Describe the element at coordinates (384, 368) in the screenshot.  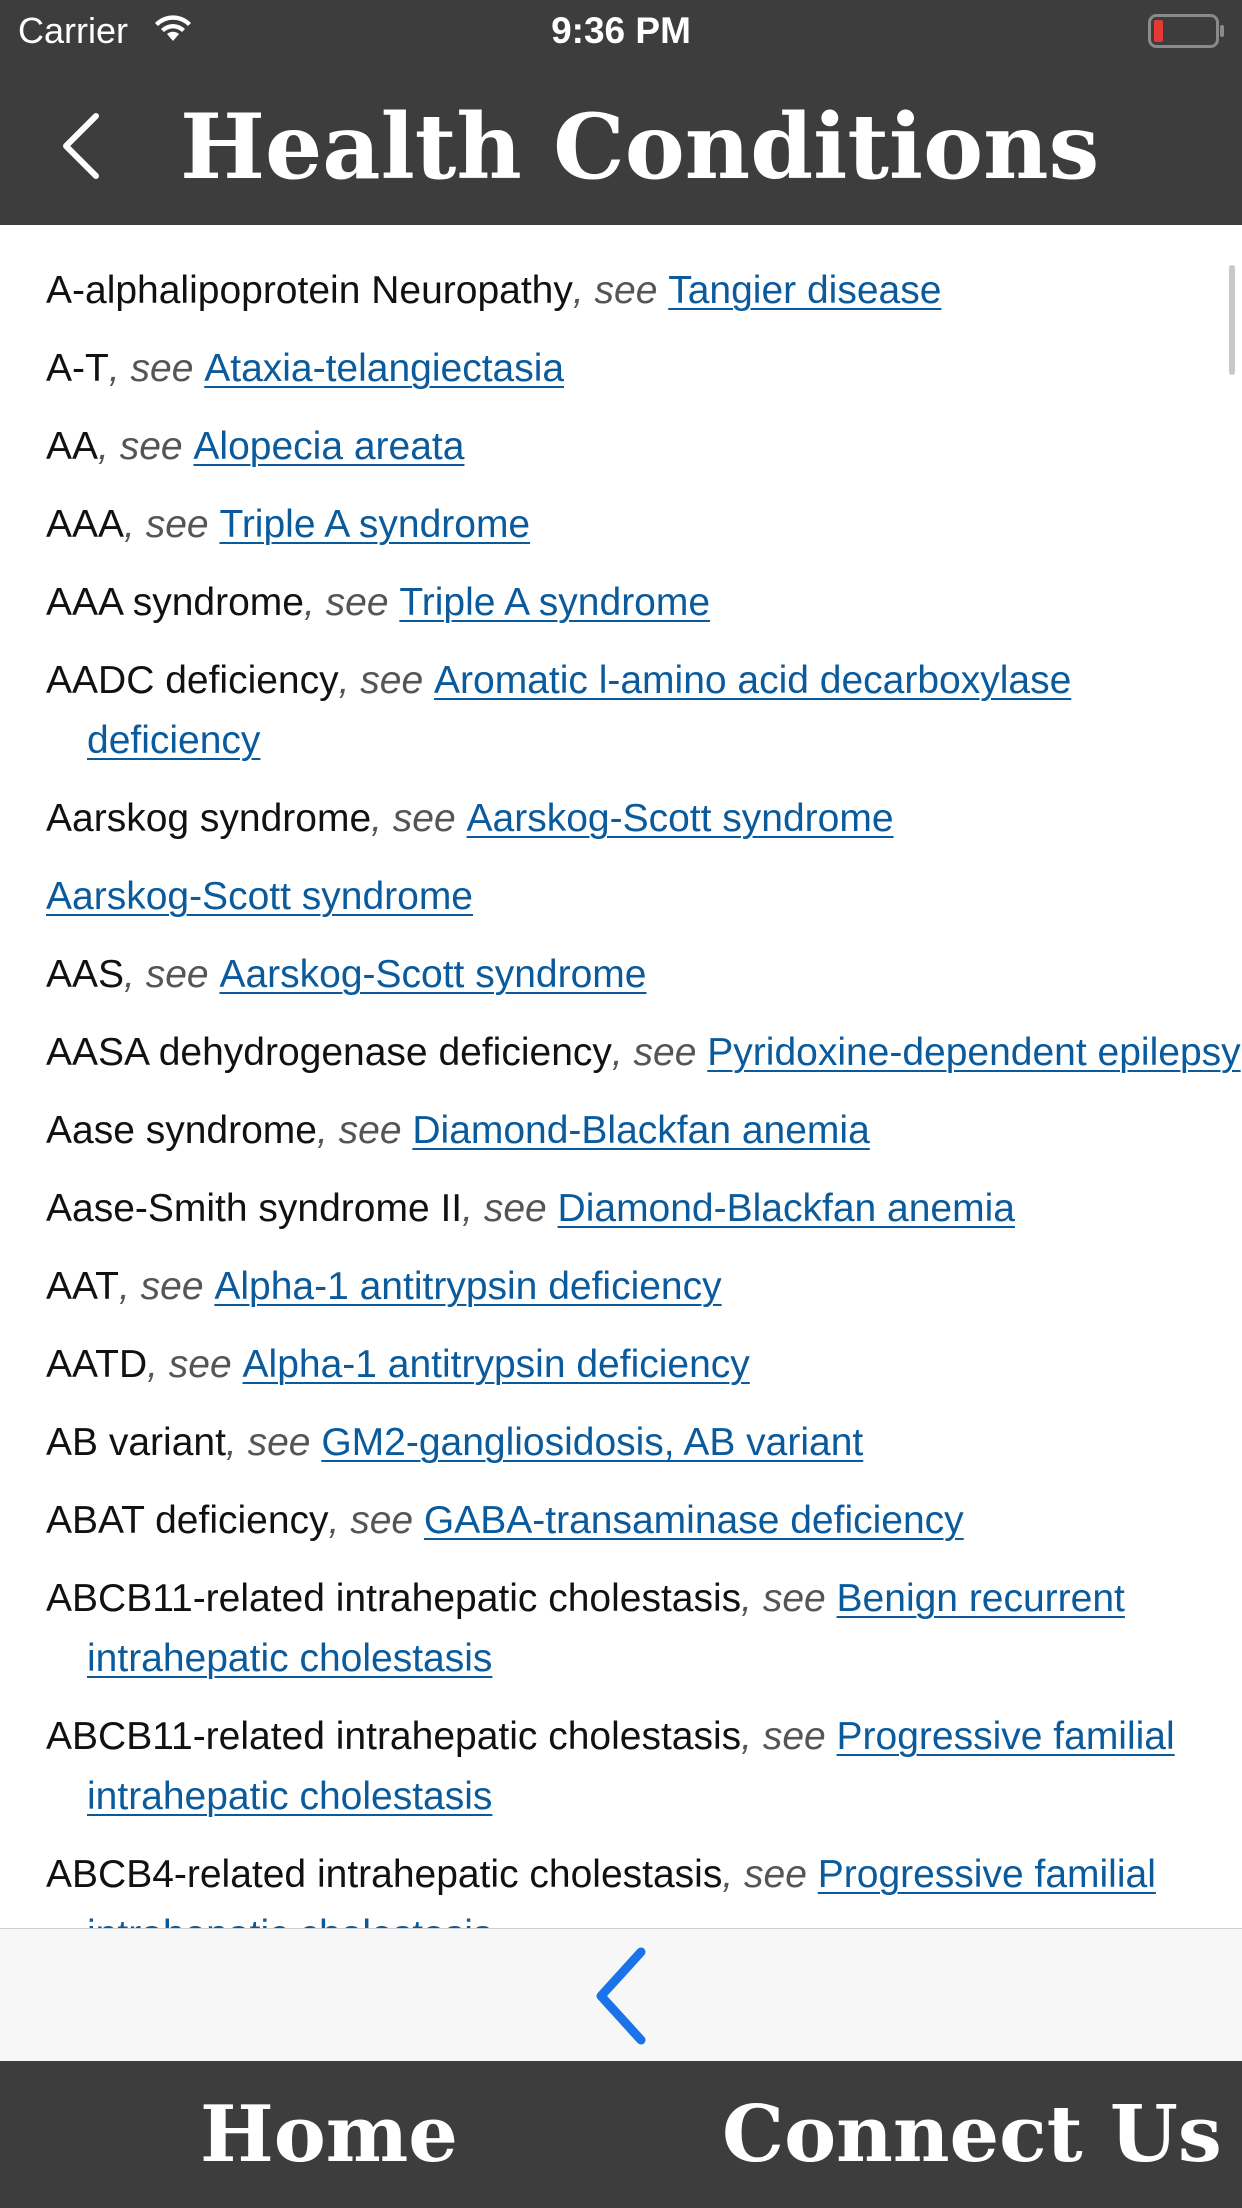
I see `condition-link: Ataxia-telangiectasia` at that location.